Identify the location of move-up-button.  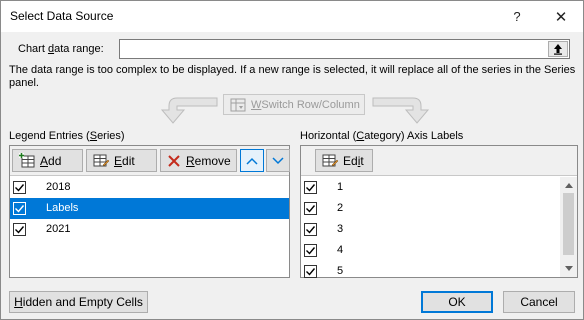
(252, 160).